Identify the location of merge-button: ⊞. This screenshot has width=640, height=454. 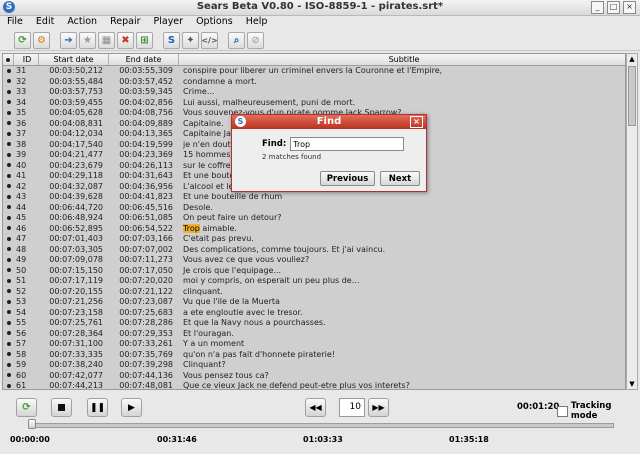
(144, 40).